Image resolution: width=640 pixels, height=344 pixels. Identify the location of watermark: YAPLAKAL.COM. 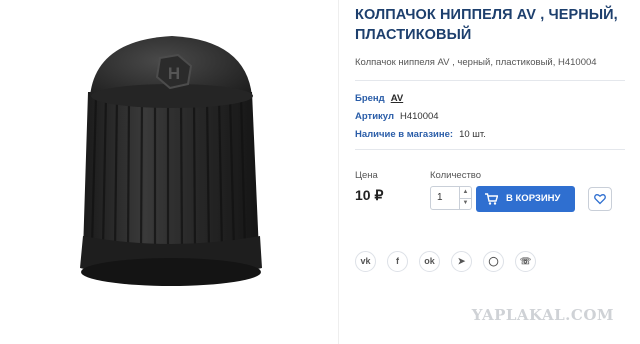
(542, 315).